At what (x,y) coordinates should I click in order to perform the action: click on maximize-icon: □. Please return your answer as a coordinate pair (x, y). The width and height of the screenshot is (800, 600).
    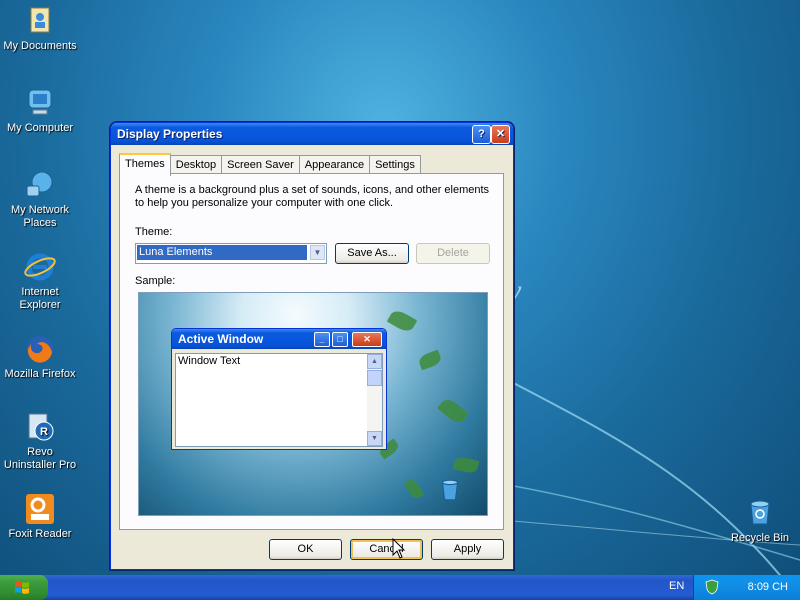
    Looking at the image, I should click on (340, 339).